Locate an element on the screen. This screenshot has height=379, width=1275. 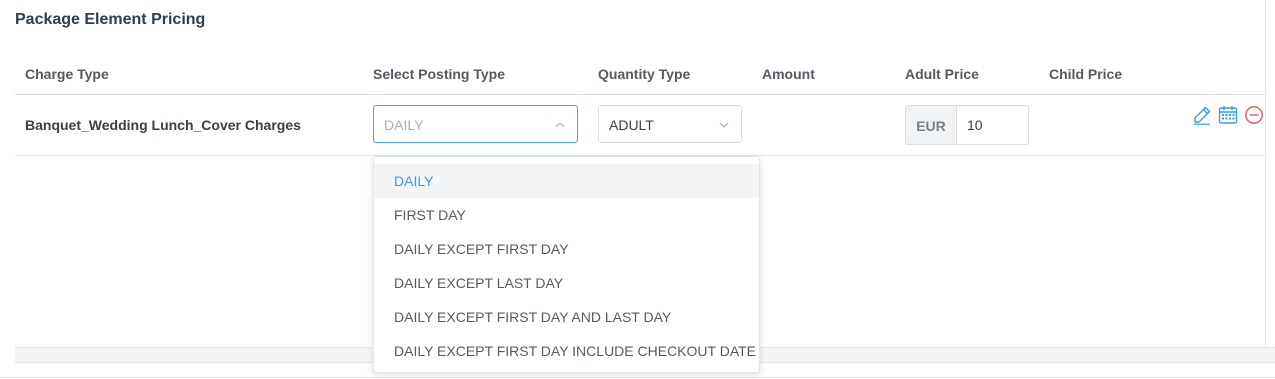
chevron-down-icon is located at coordinates (724, 125).